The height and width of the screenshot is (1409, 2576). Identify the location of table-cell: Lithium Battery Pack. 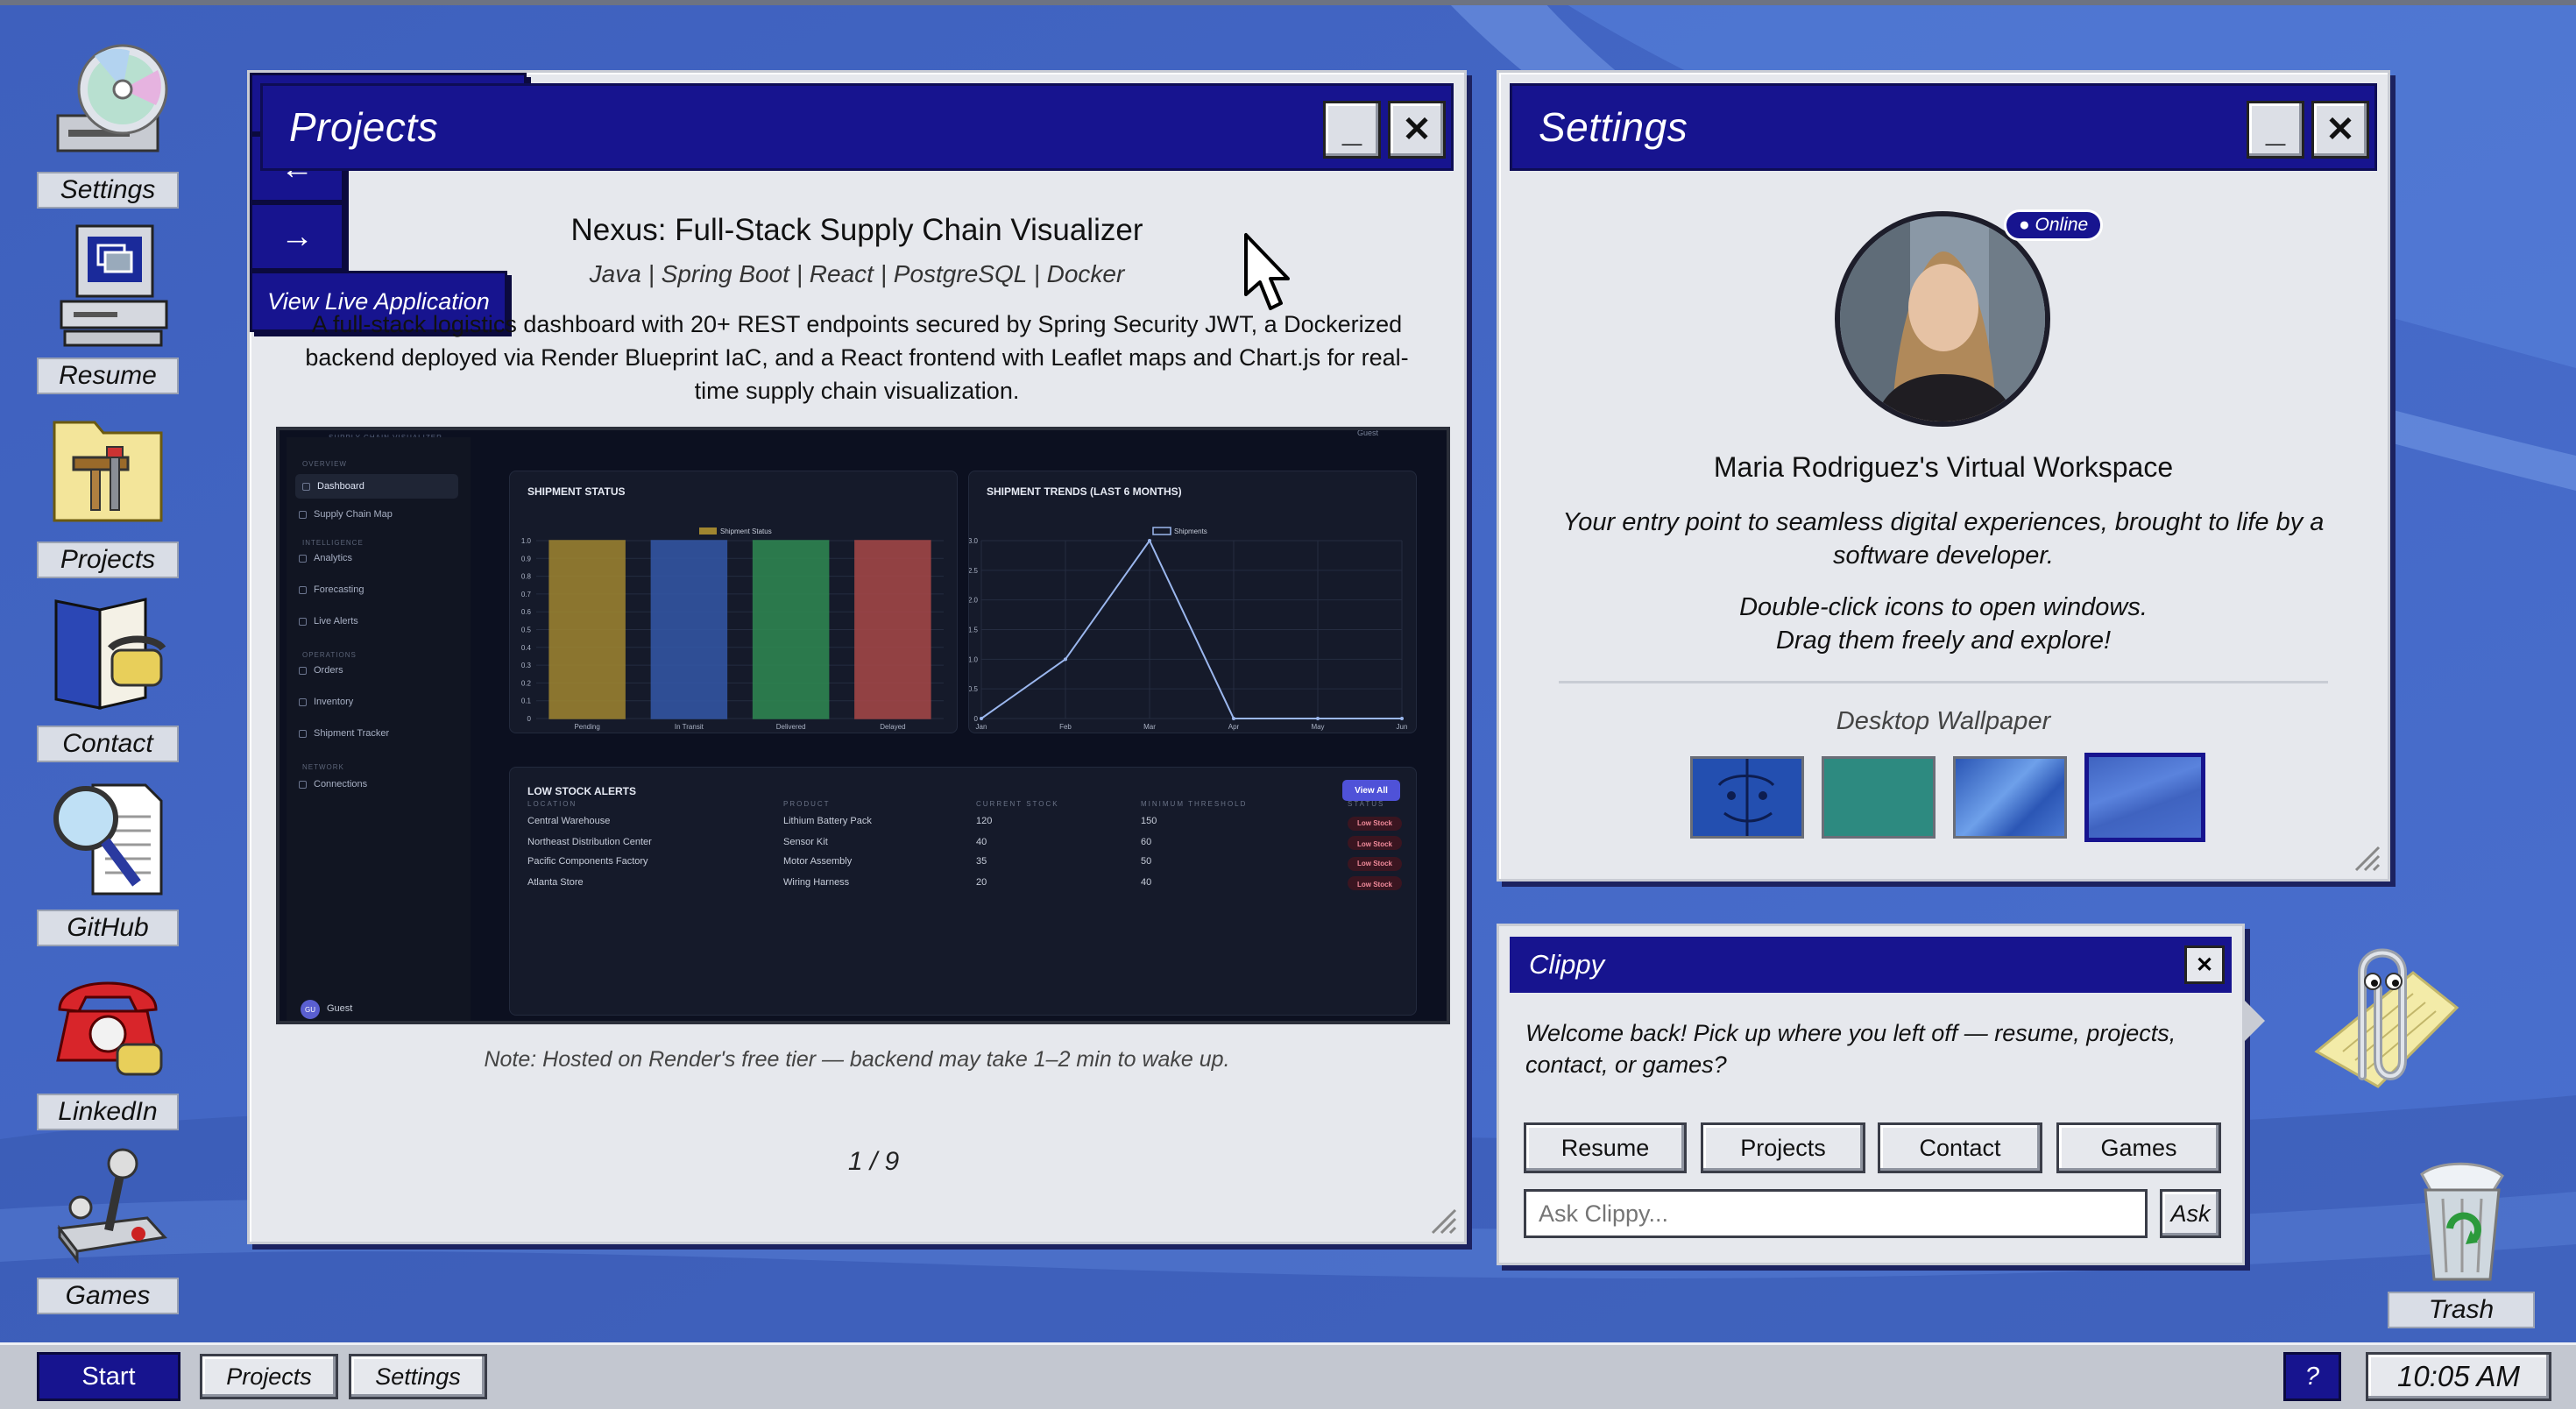
(827, 822).